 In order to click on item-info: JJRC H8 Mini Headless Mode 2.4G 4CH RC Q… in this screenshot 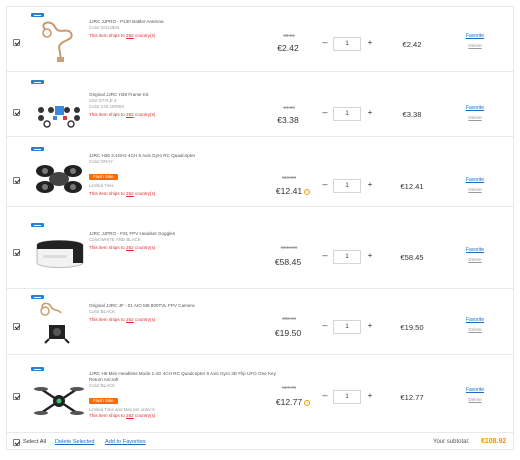, I will do `click(189, 395)`.